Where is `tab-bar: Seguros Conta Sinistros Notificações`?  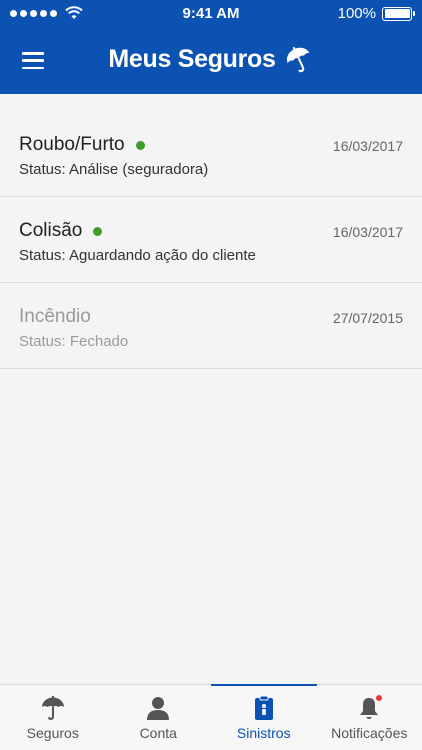 tab-bar: Seguros Conta Sinistros Notificações is located at coordinates (211, 717).